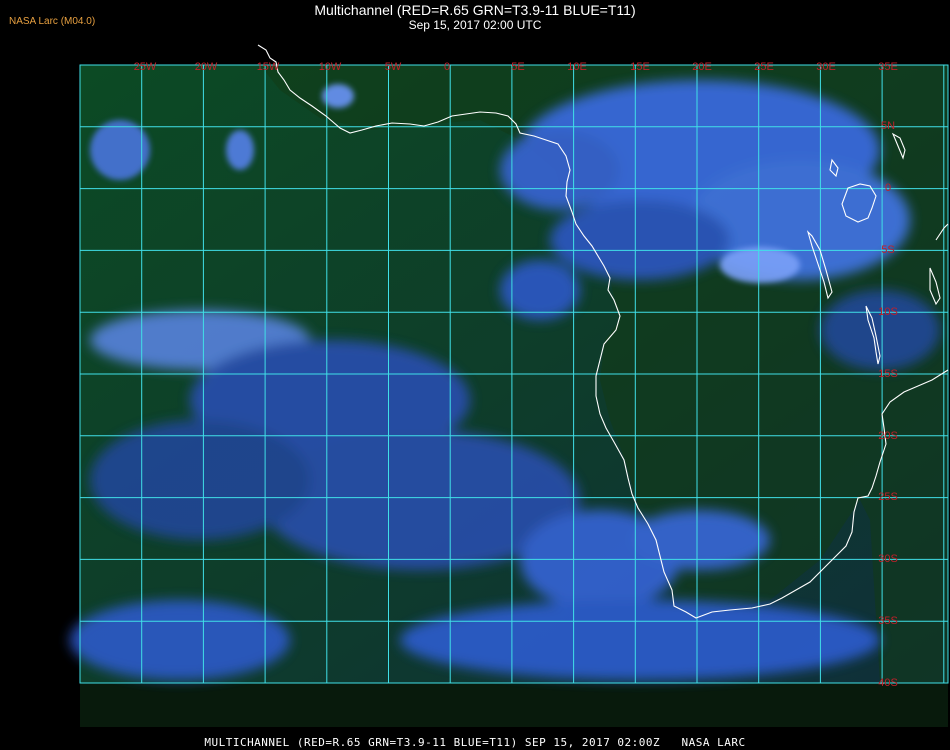 This screenshot has width=950, height=750. Describe the element at coordinates (826, 67) in the screenshot. I see `longitude-label: 30E` at that location.